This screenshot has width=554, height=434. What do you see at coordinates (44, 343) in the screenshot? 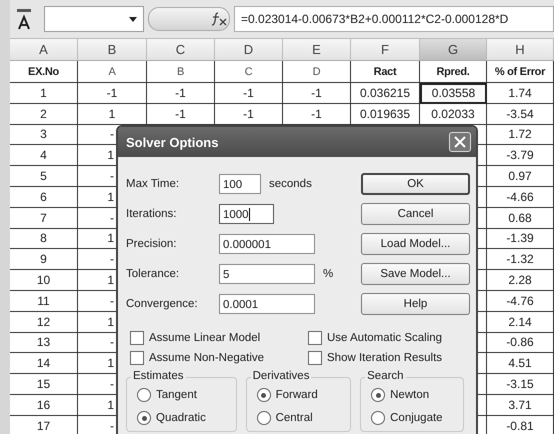
I see `table-cell: 13` at bounding box center [44, 343].